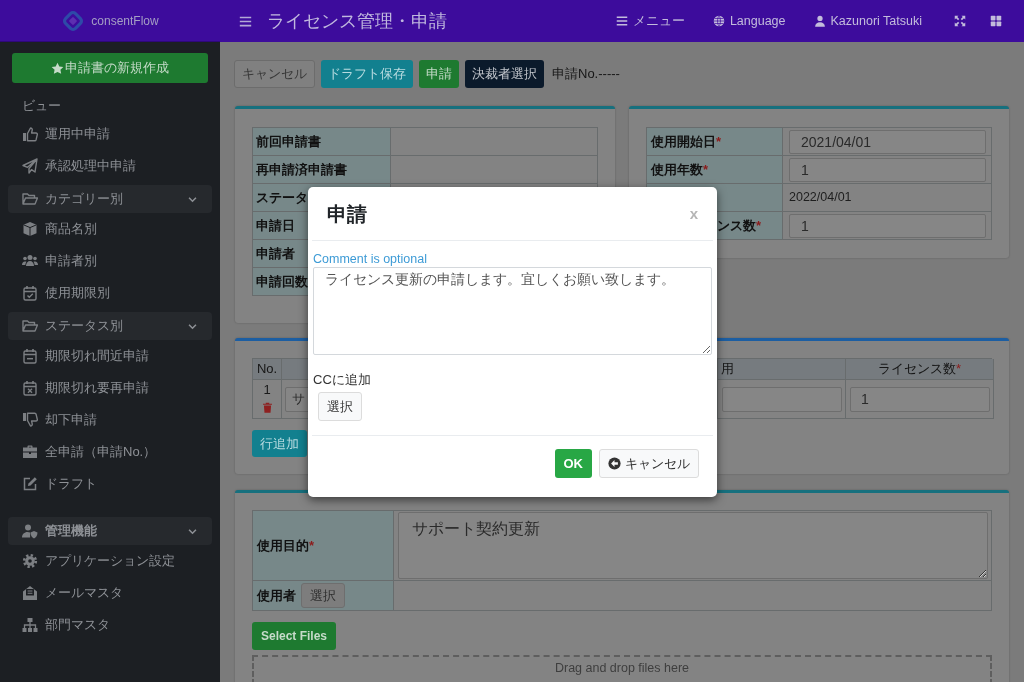  What do you see at coordinates (30, 625) in the screenshot?
I see `sitemap-icon` at bounding box center [30, 625].